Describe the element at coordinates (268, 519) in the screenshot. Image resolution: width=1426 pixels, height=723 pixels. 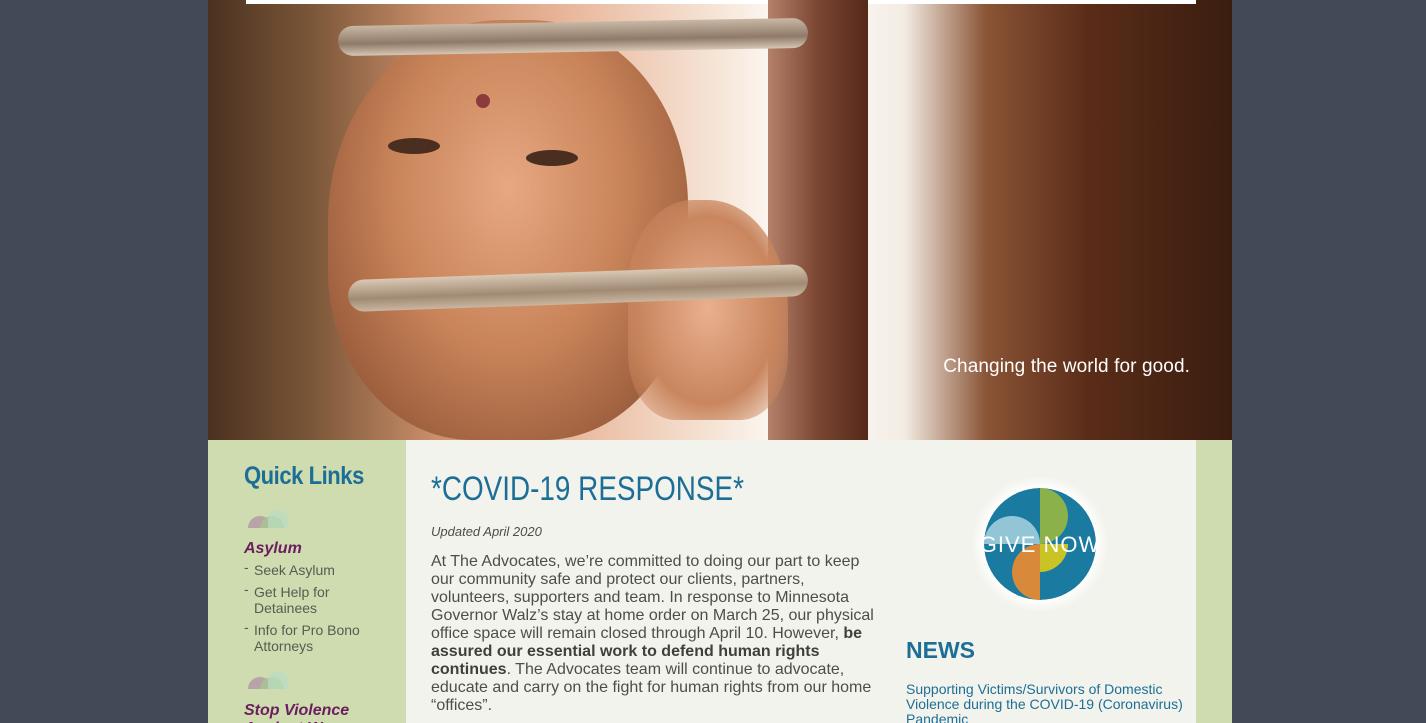
I see `asylum-section-icon` at that location.